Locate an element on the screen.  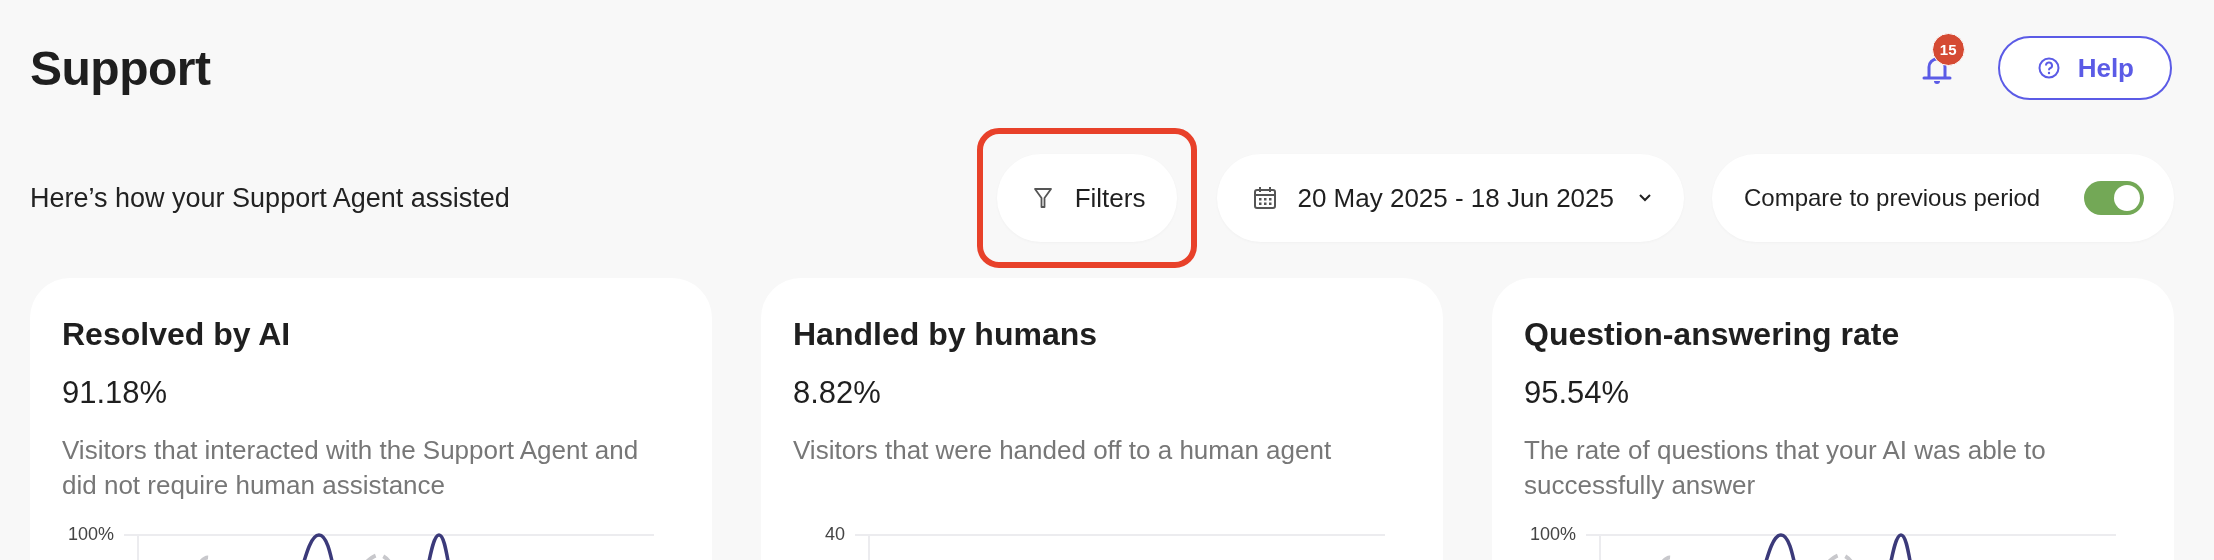
compare-toggle is located at coordinates (2114, 198).